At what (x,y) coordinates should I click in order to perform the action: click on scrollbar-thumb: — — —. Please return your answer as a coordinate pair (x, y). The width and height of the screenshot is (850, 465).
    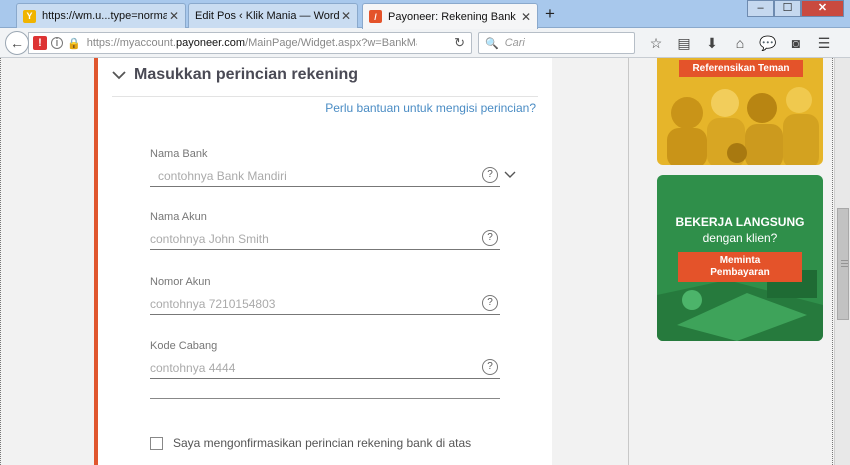
    Looking at the image, I should click on (843, 264).